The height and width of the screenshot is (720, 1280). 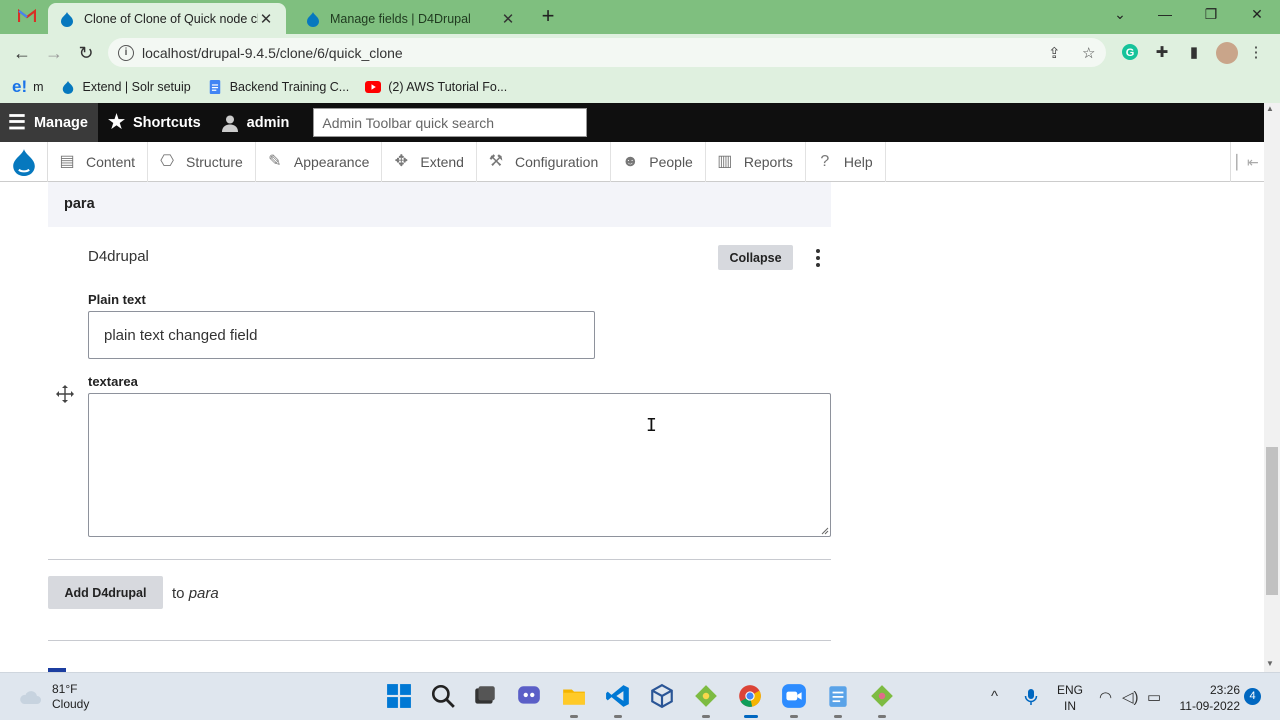 What do you see at coordinates (38, 87) in the screenshot?
I see `bookmark-item: m` at bounding box center [38, 87].